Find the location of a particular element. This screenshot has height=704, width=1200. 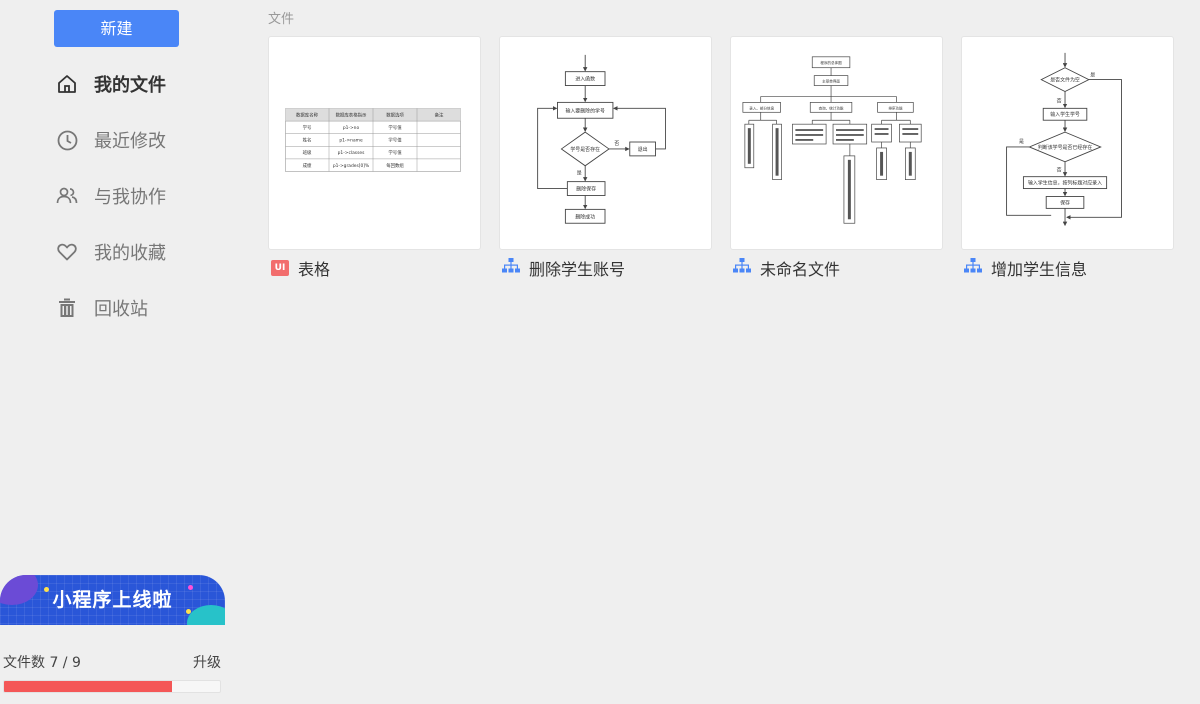

file-card: 程序的总体图 主菜单界面 录入、部分信息 查询、统计功能 排序功能 未命名文件 is located at coordinates (836, 160).